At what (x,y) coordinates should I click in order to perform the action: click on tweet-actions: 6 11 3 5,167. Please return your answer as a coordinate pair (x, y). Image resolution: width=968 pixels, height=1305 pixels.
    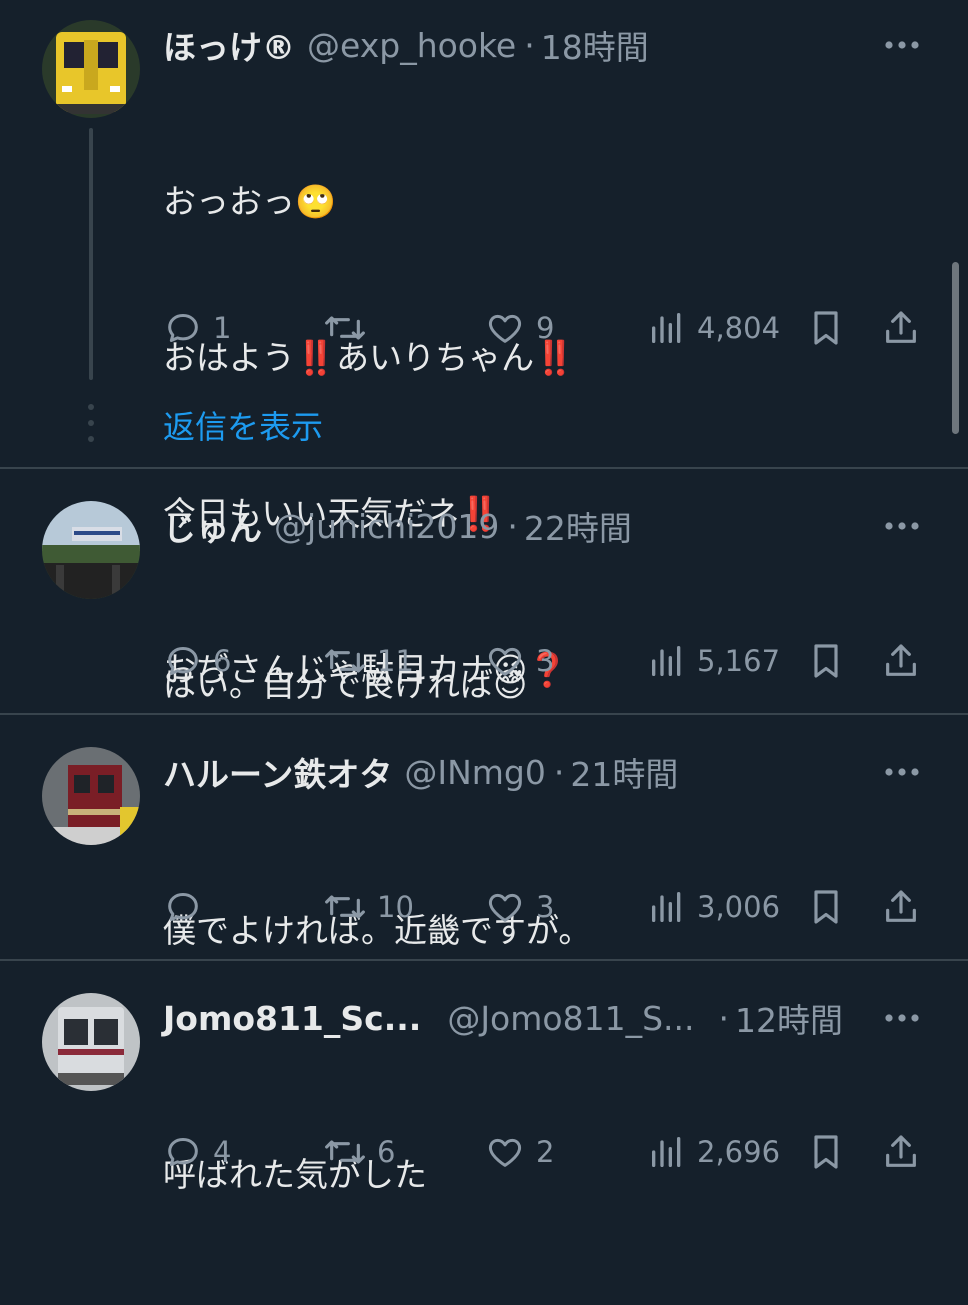
    Looking at the image, I should click on (548, 661).